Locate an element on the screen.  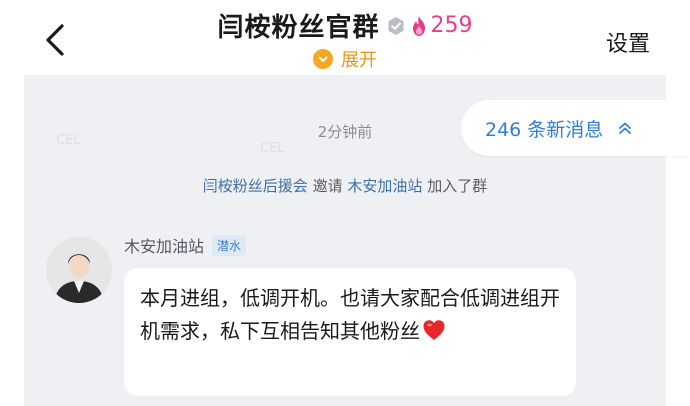
group-title-row: 闫桉粉丝官群 259 is located at coordinates (345, 25).